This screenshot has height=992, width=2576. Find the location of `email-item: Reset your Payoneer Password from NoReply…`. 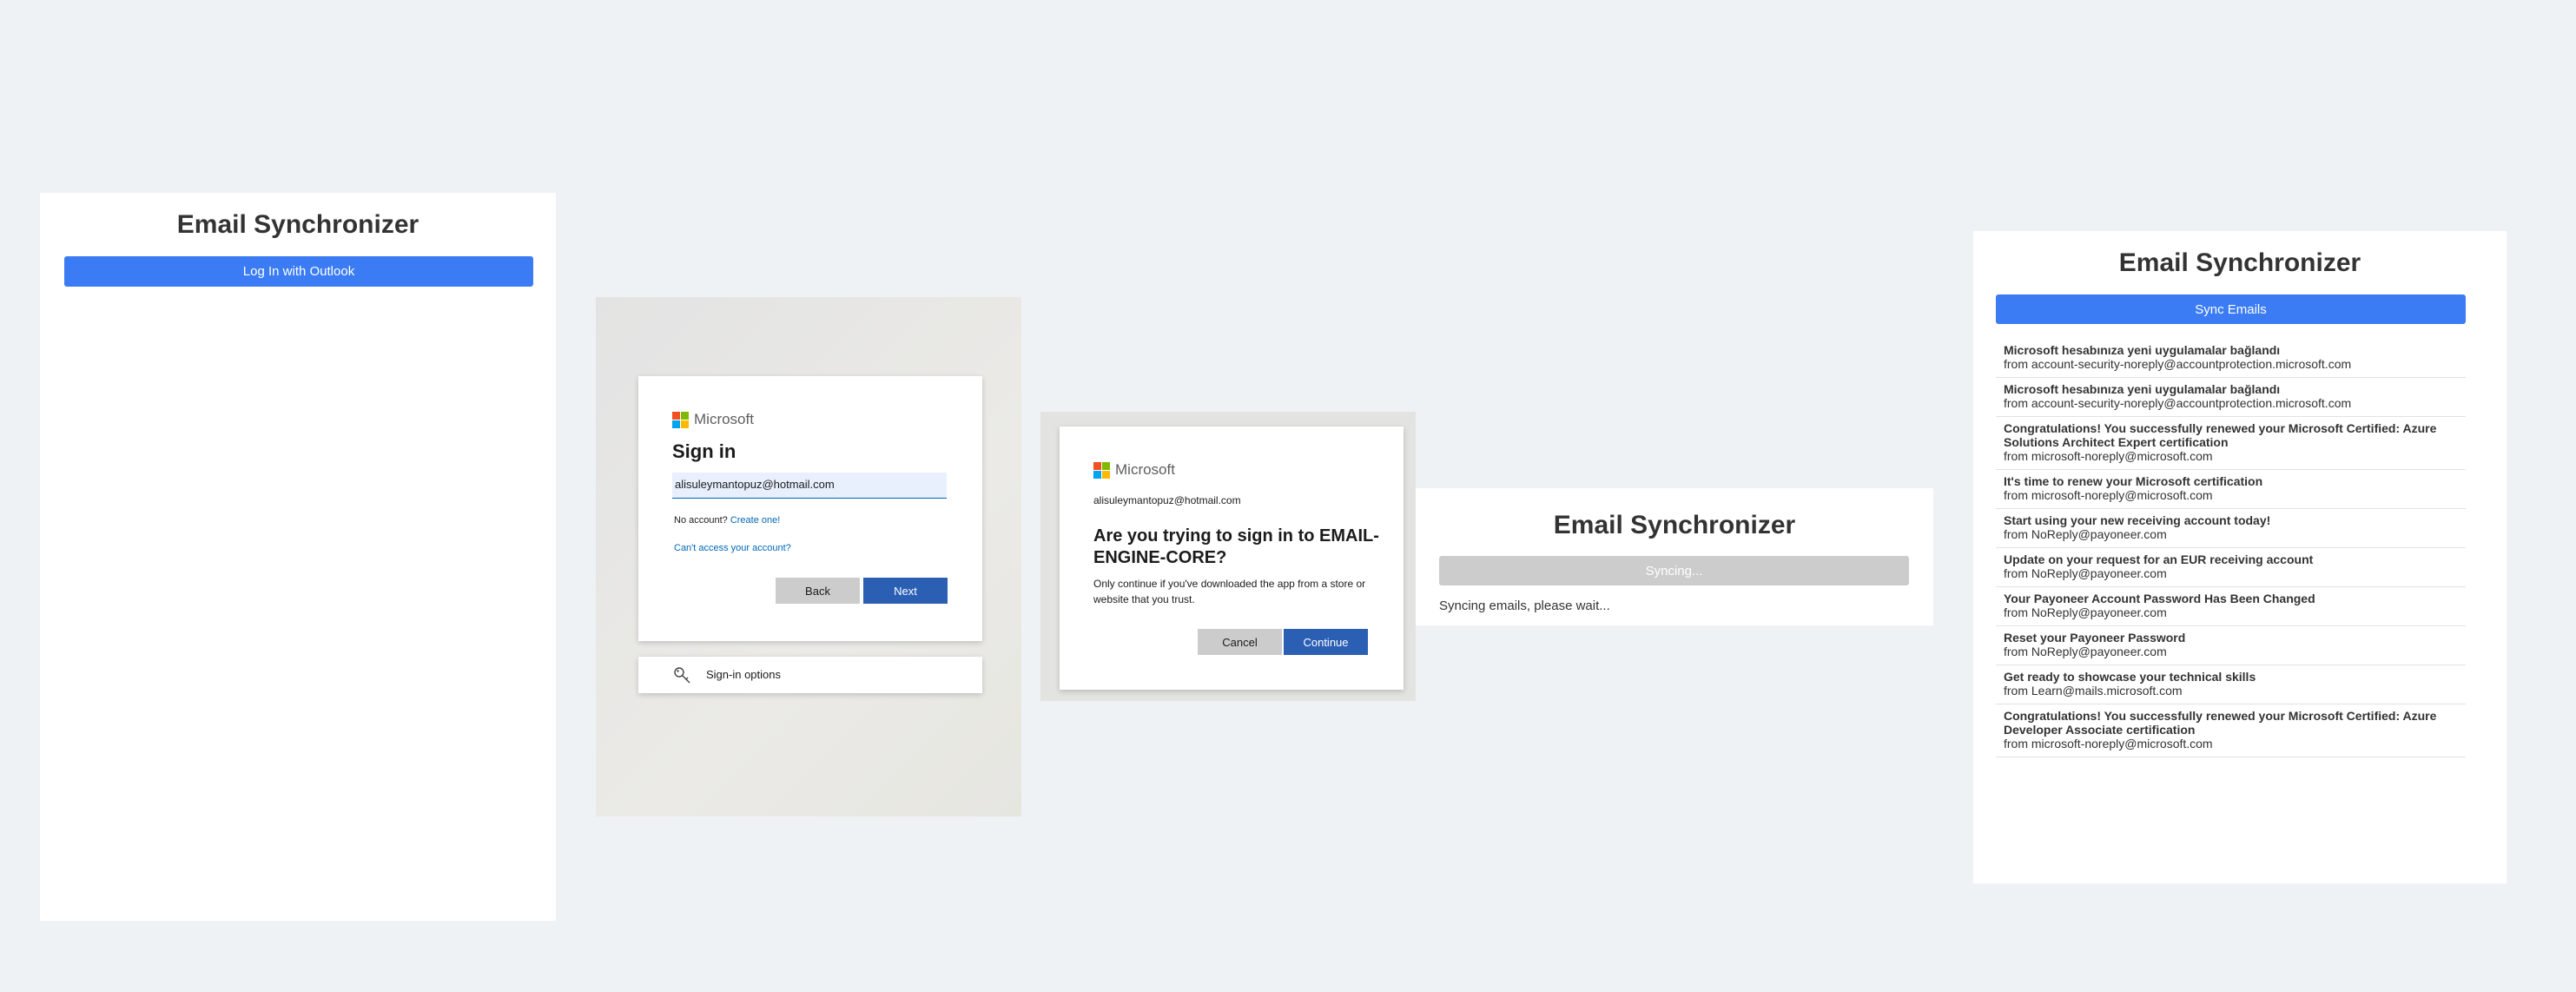

email-item: Reset your Payoneer Password from NoReply… is located at coordinates (2231, 645).